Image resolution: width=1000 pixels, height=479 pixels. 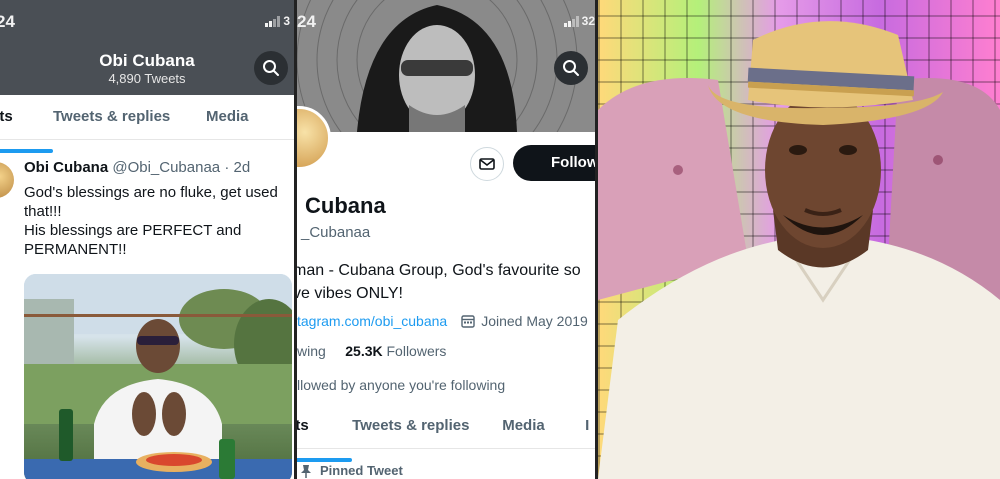 I want to click on tab-likes: I, so click(x=590, y=432).